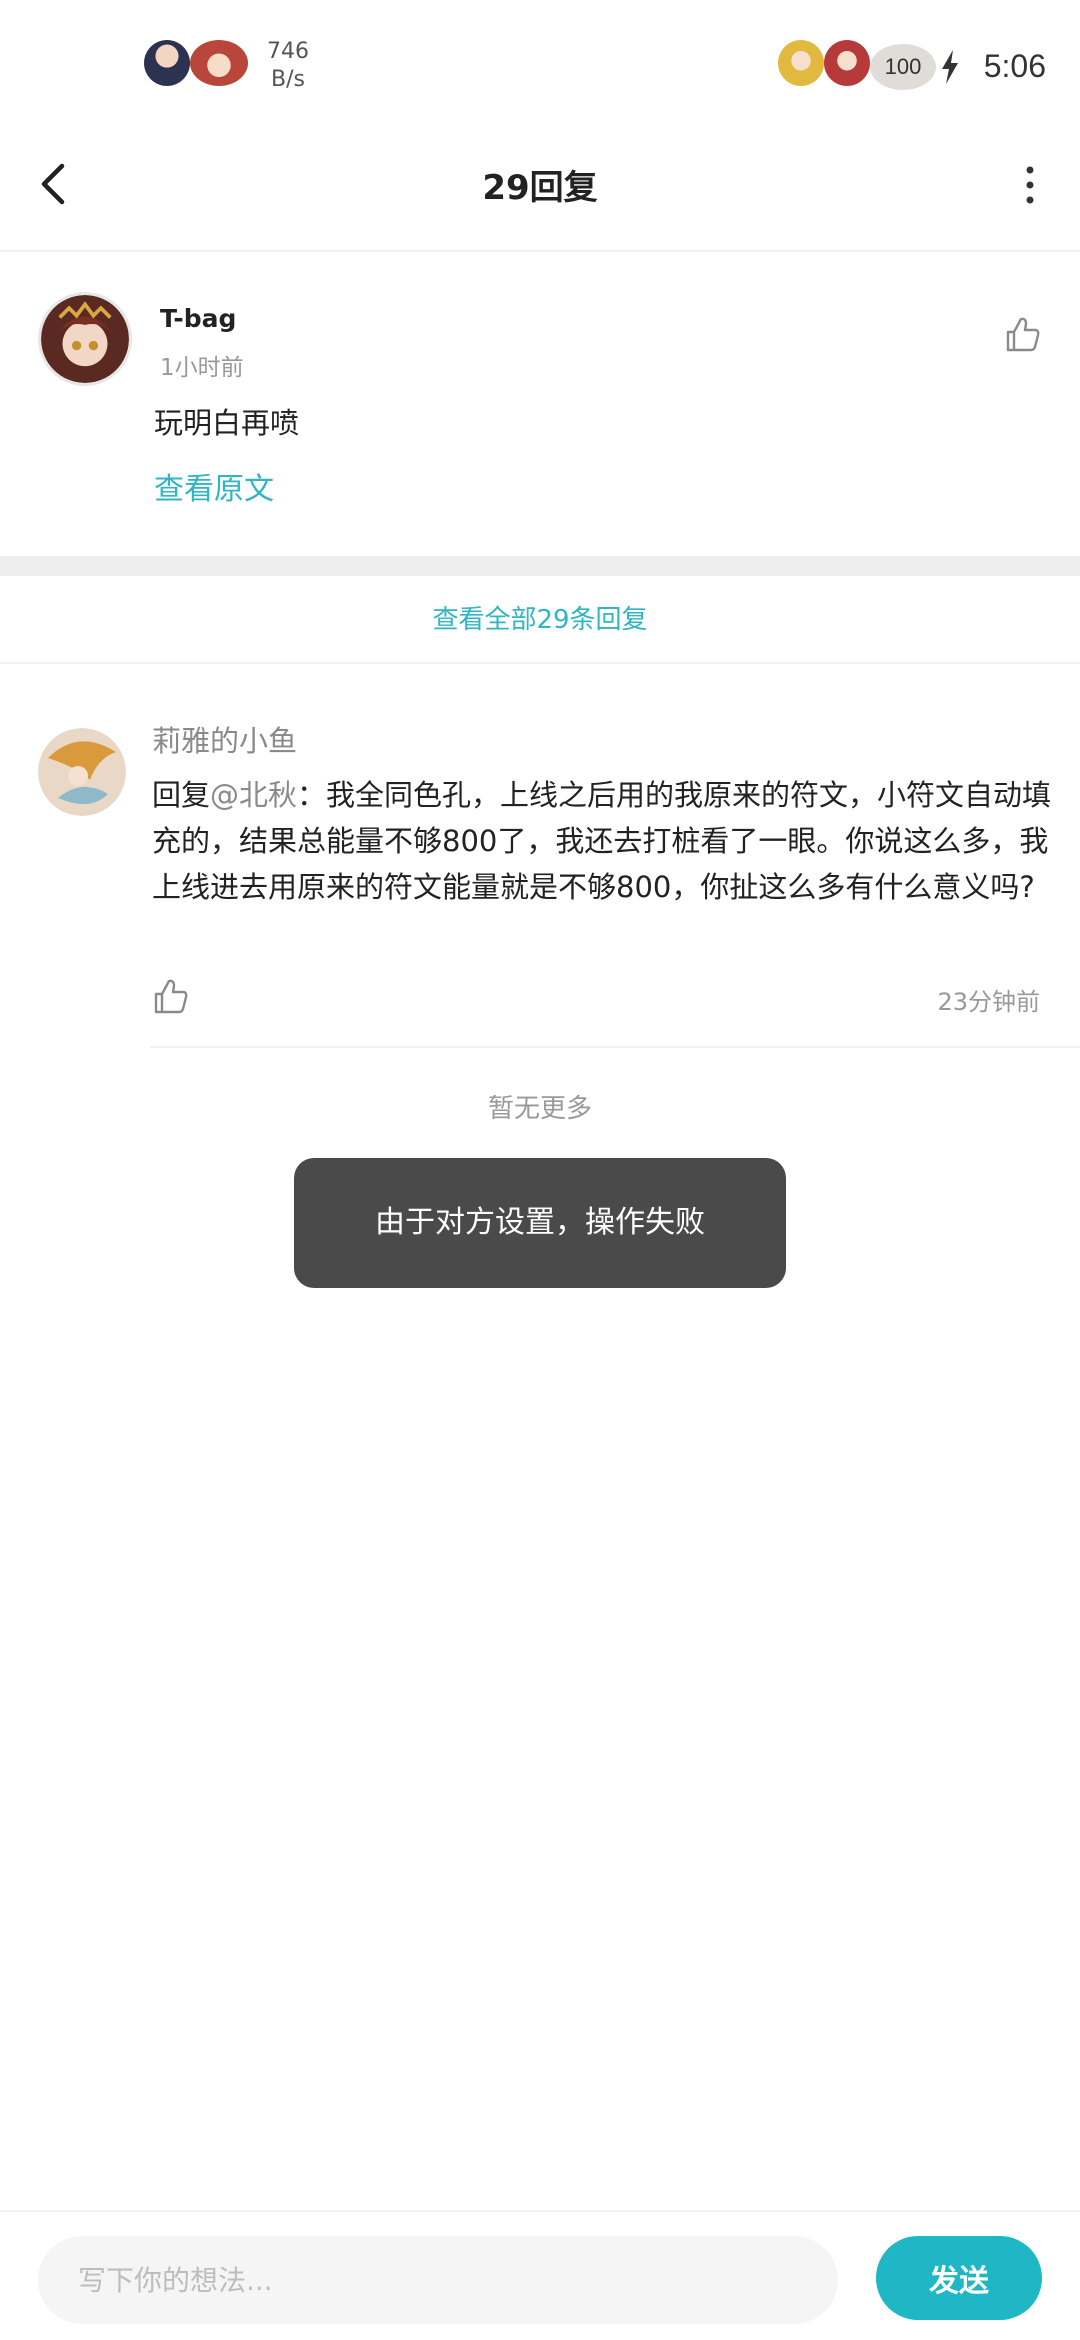 Image resolution: width=1080 pixels, height=2340 pixels. What do you see at coordinates (214, 486) in the screenshot?
I see `view-original-link: 查看原文` at bounding box center [214, 486].